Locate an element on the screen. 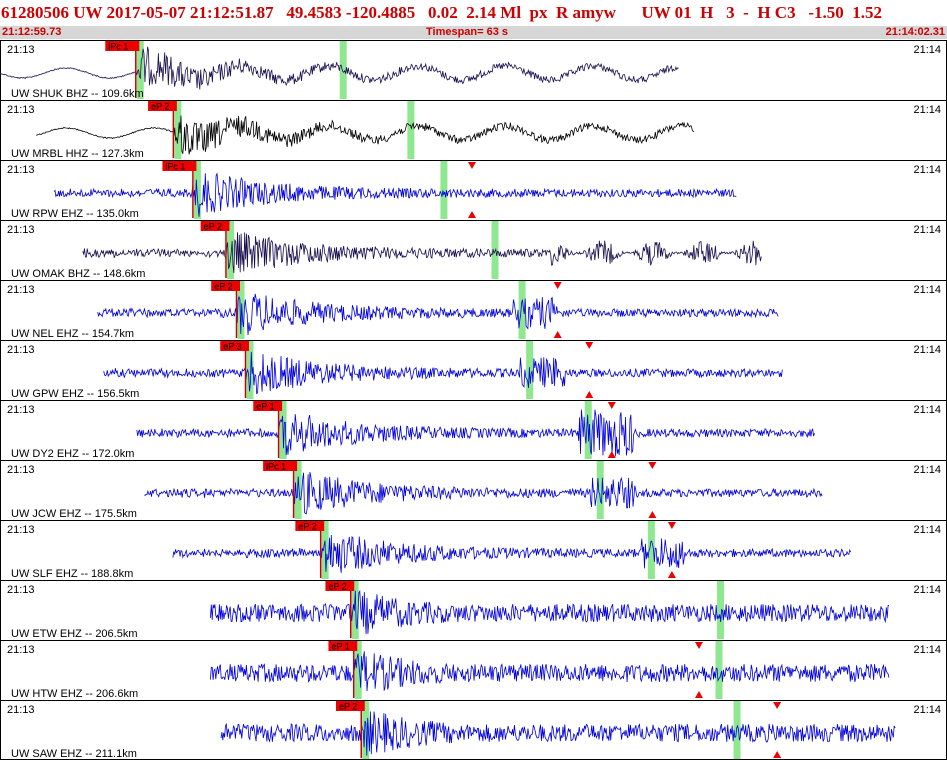  station-label: UW JCW EHZ -- 175.5km is located at coordinates (74, 514).